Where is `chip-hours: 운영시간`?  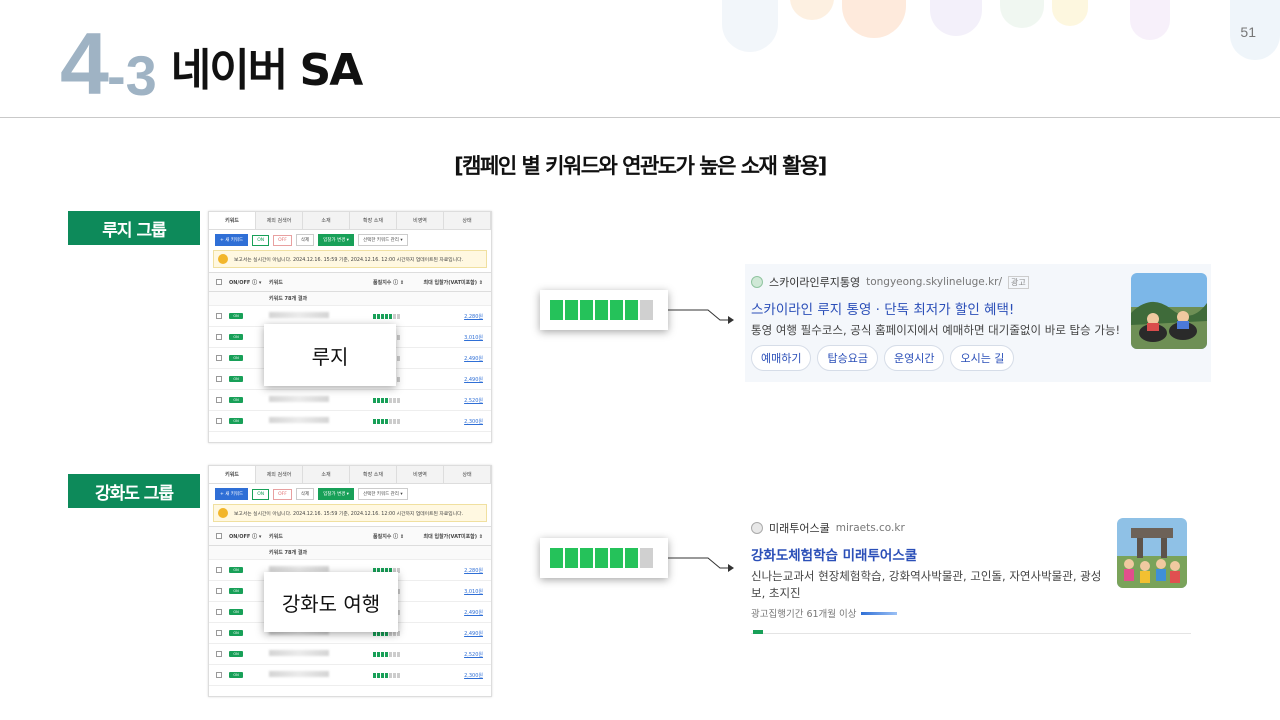
chip-hours: 운영시간 is located at coordinates (914, 358).